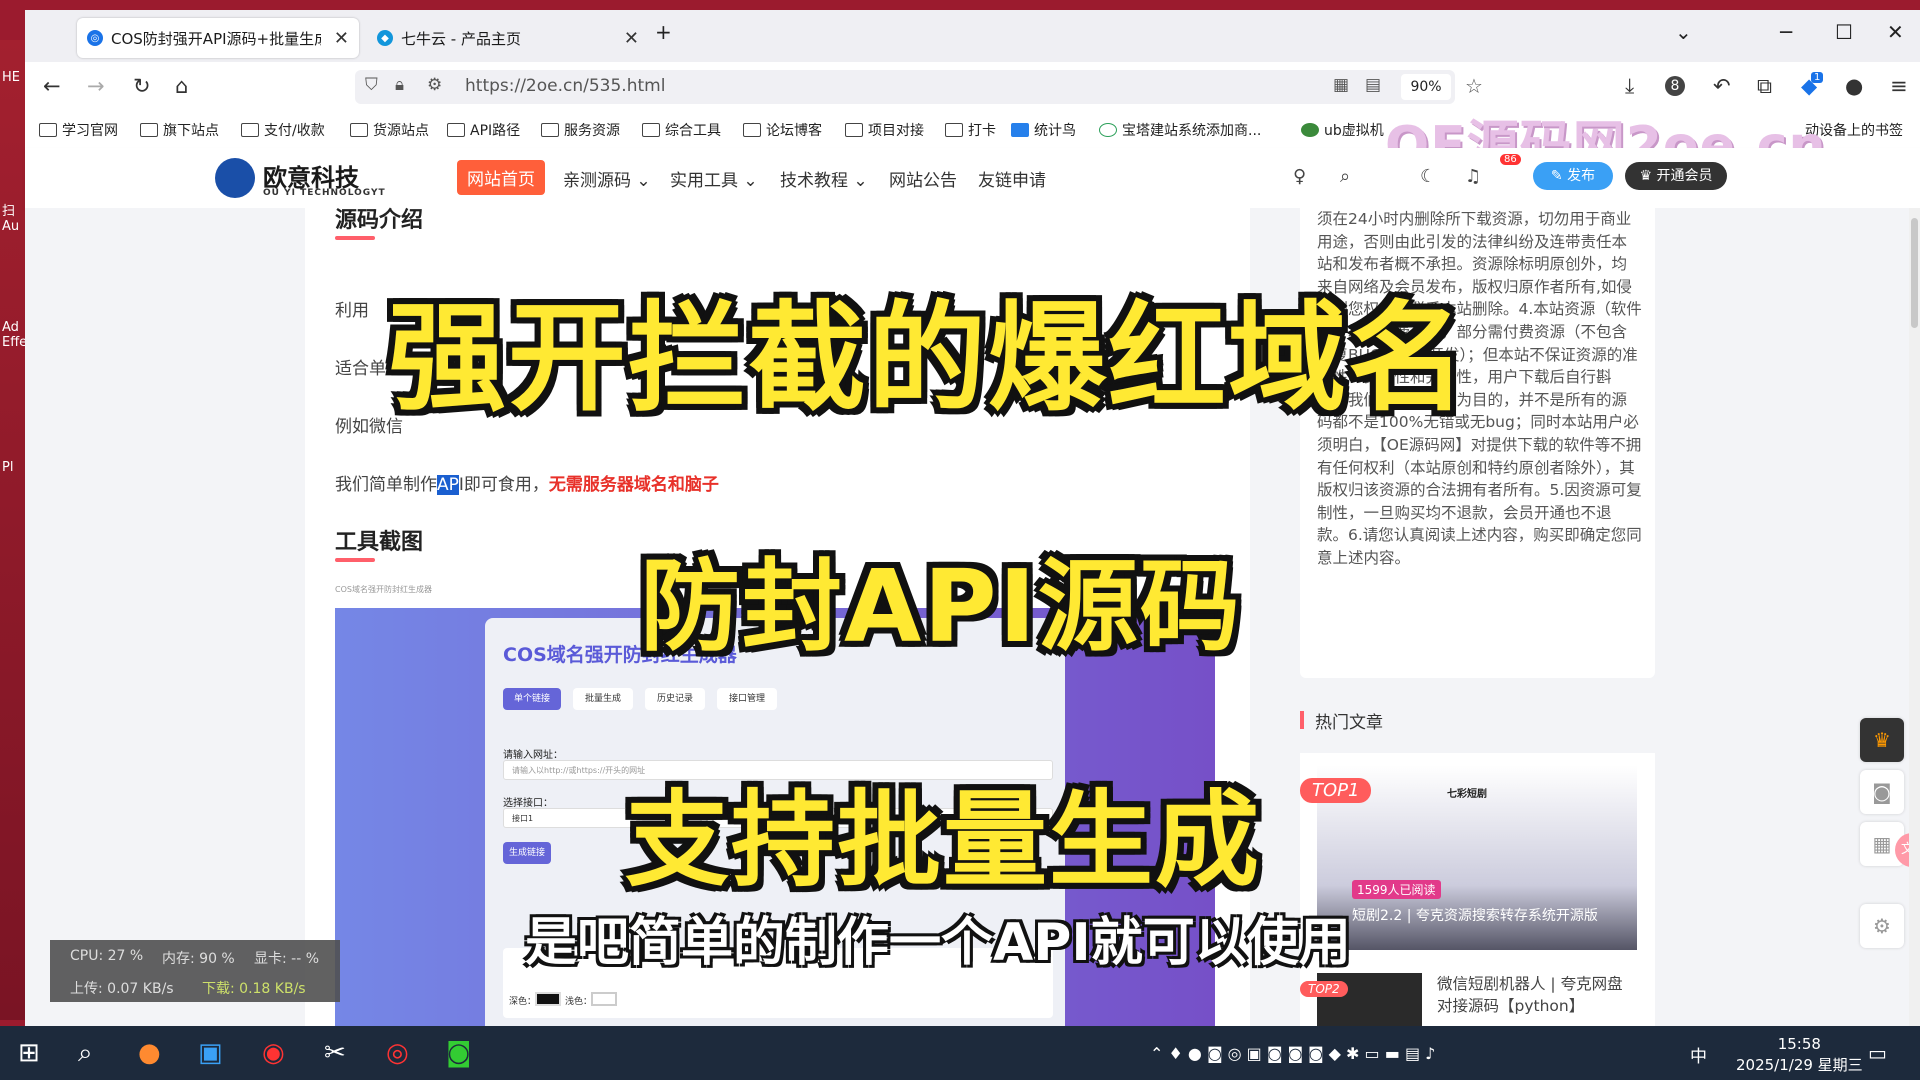  Describe the element at coordinates (198, 959) in the screenshot. I see `memory-usage: 内存: 90 %` at that location.